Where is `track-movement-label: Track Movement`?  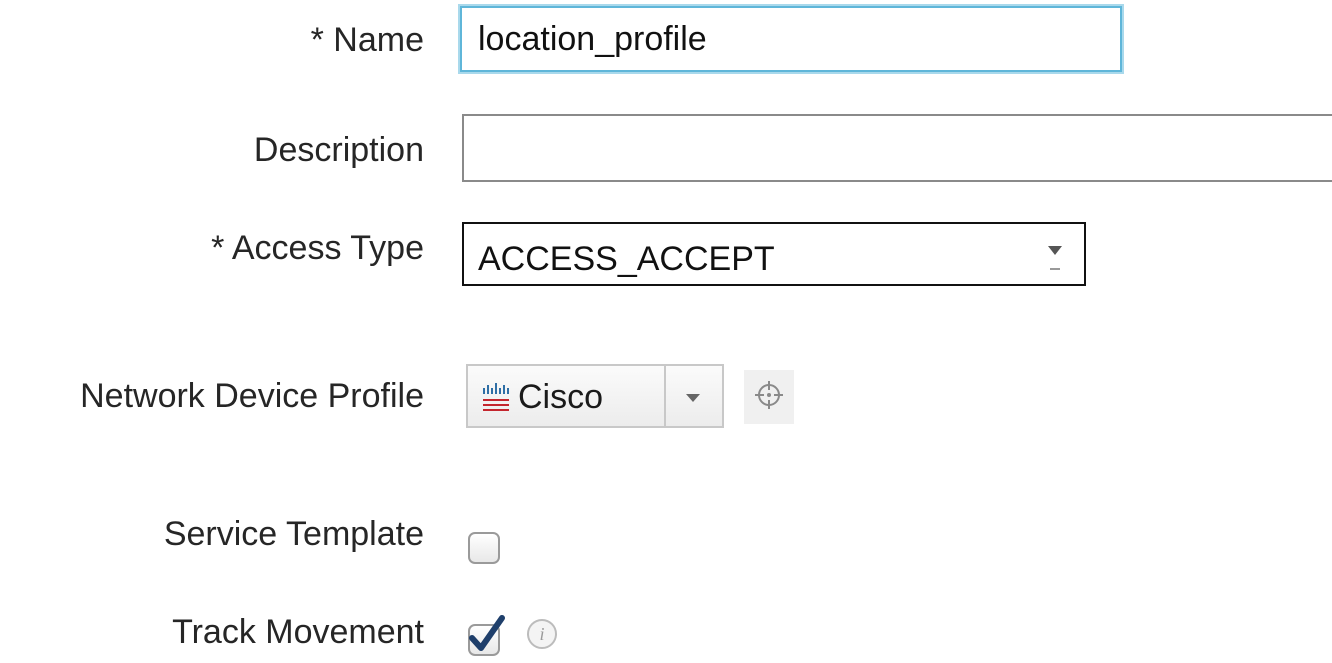 track-movement-label: Track Movement is located at coordinates (298, 632).